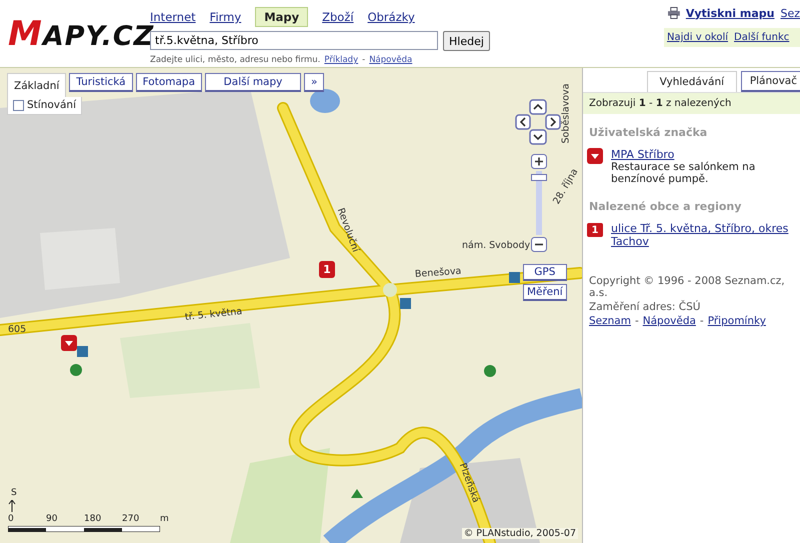 The width and height of the screenshot is (800, 543). What do you see at coordinates (314, 82) in the screenshot?
I see `more-button: »` at bounding box center [314, 82].